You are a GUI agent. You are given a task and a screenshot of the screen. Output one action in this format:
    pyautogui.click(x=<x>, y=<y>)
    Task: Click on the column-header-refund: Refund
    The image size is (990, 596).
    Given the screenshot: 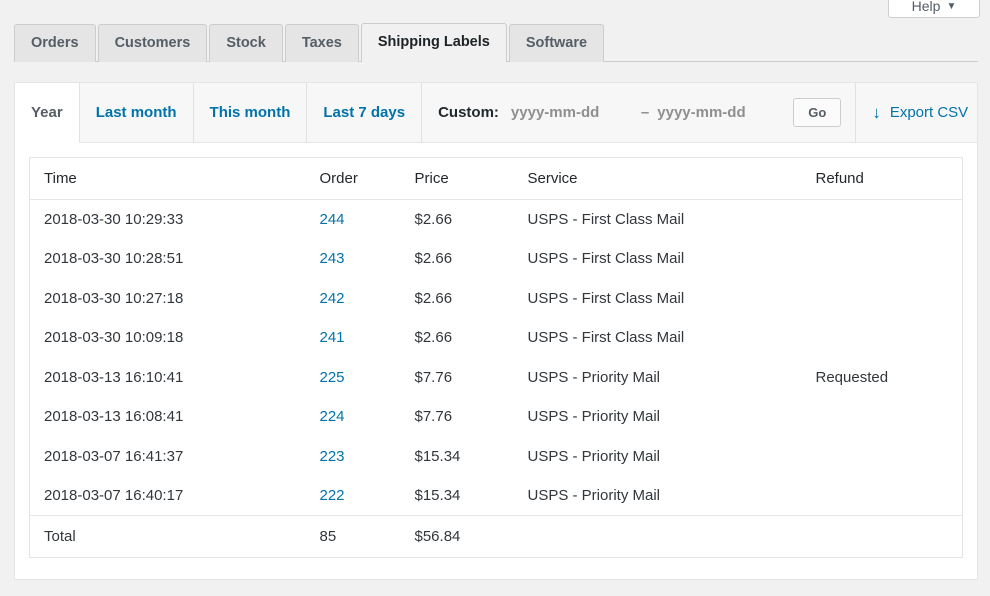 What is the action you would take?
    pyautogui.click(x=889, y=178)
    